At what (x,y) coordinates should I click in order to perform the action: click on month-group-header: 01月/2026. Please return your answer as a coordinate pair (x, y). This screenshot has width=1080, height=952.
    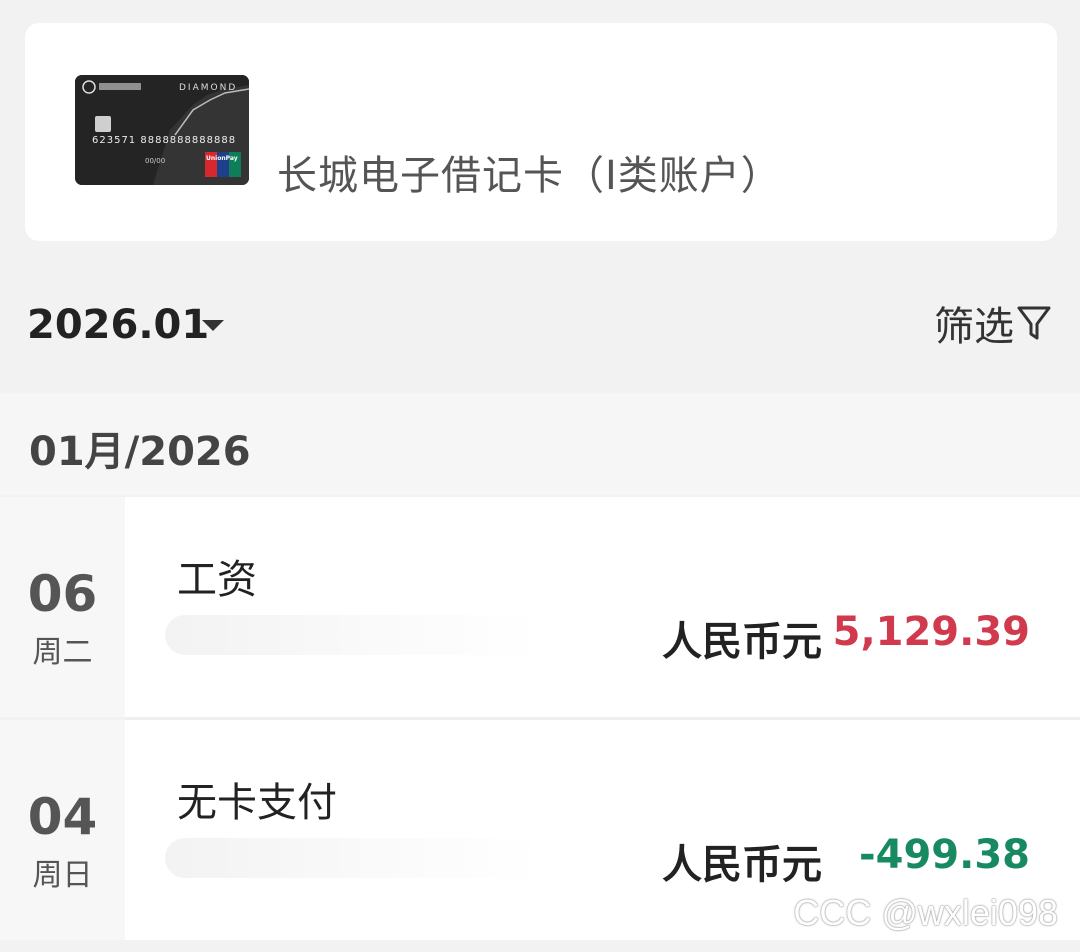
    Looking at the image, I should click on (540, 444).